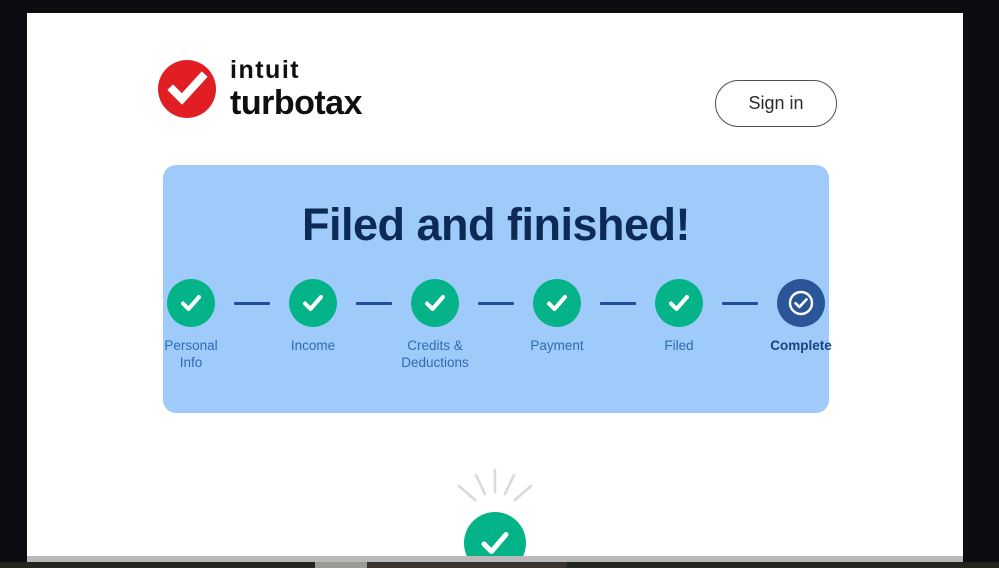 This screenshot has width=999, height=568. I want to click on step-payment: Payment, so click(557, 316).